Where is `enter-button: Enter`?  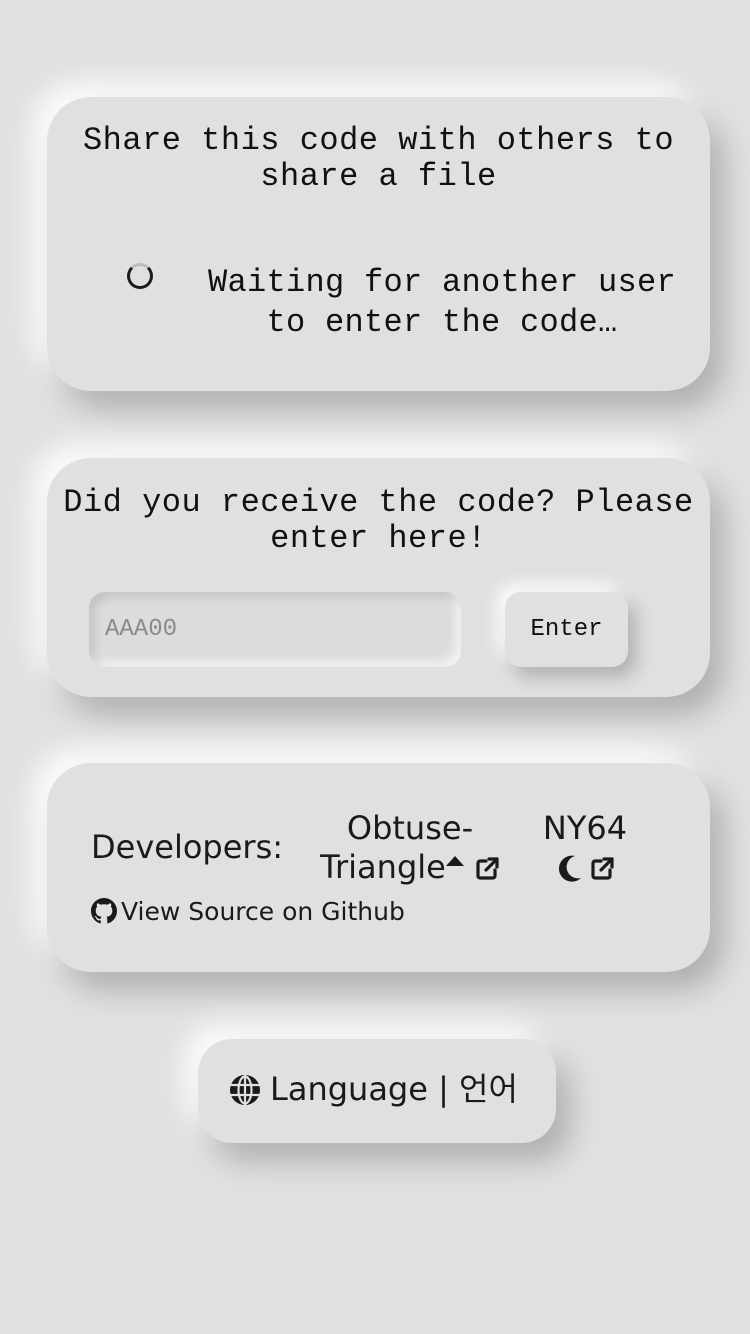
enter-button: Enter is located at coordinates (566, 629).